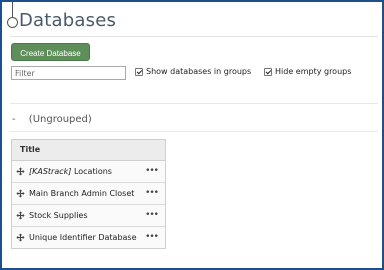 The width and height of the screenshot is (384, 270). I want to click on table-row: [KAStrack] Locations •••, so click(88, 172).